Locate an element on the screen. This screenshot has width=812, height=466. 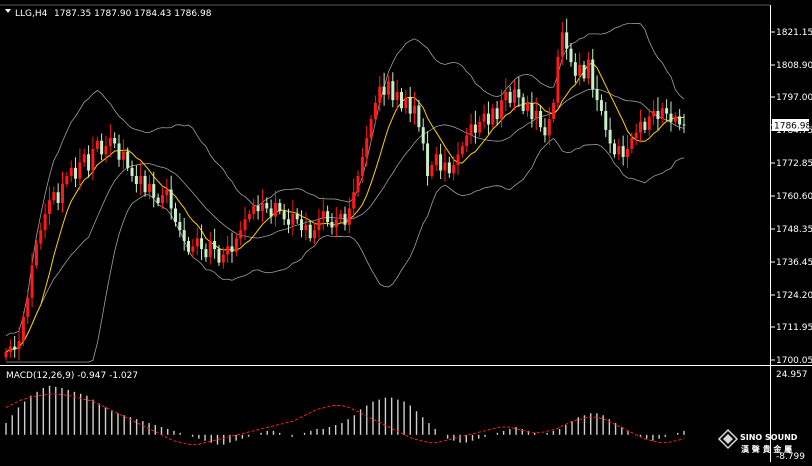
tick-1700: 1700.05 is located at coordinates (791, 361).